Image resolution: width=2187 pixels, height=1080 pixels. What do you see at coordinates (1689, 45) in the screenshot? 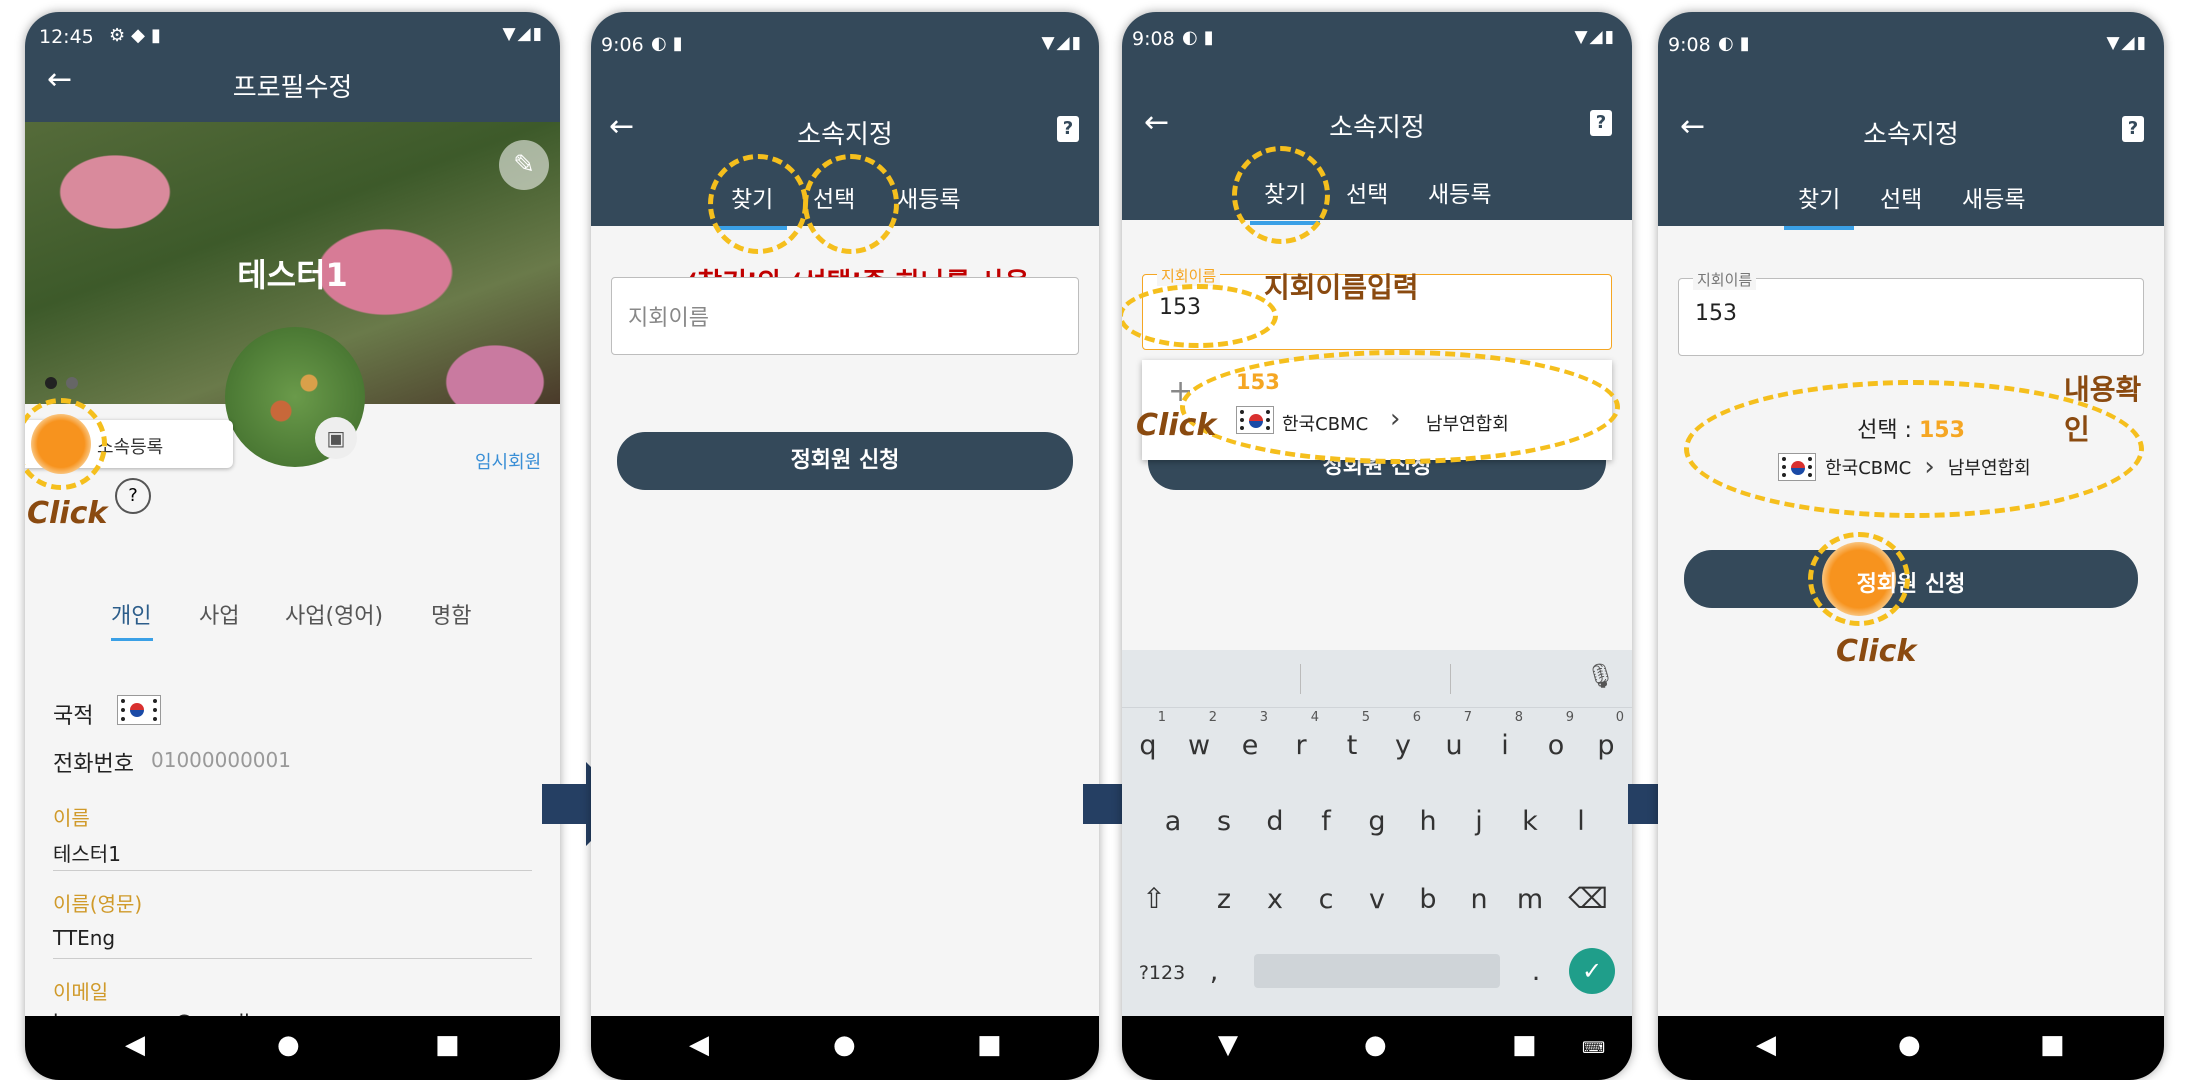
I see `status-time: 9:08` at bounding box center [1689, 45].